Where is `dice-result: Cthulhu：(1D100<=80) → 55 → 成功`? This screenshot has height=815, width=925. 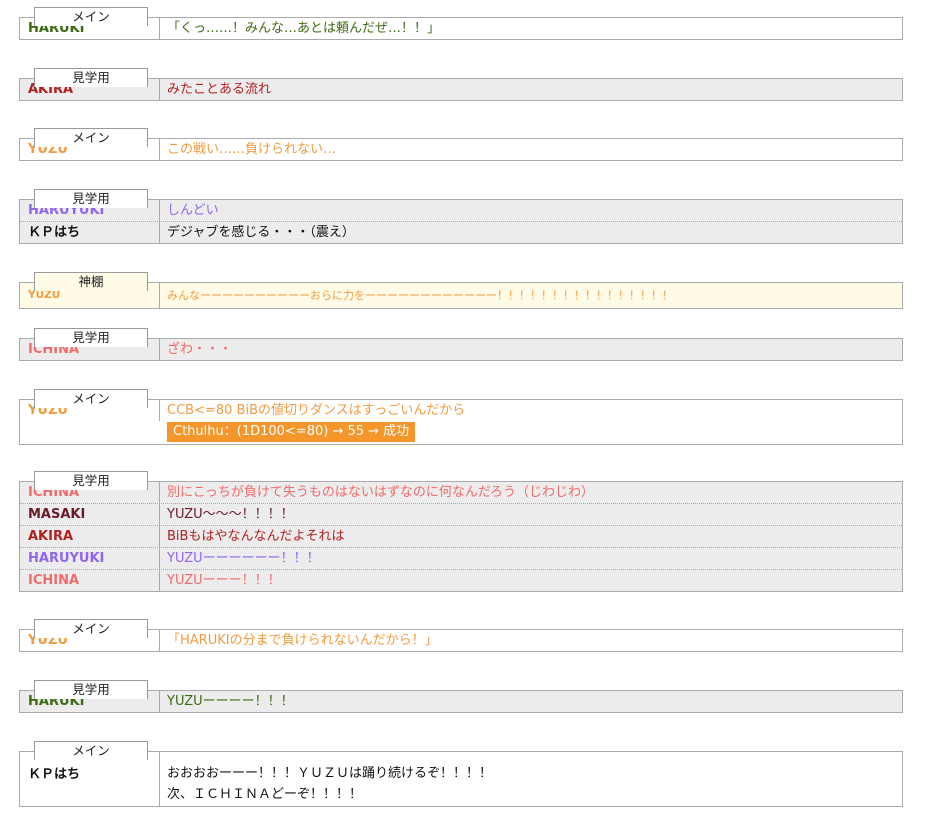
dice-result: Cthulhu：(1D100<=80) → 55 → 成功 is located at coordinates (291, 432).